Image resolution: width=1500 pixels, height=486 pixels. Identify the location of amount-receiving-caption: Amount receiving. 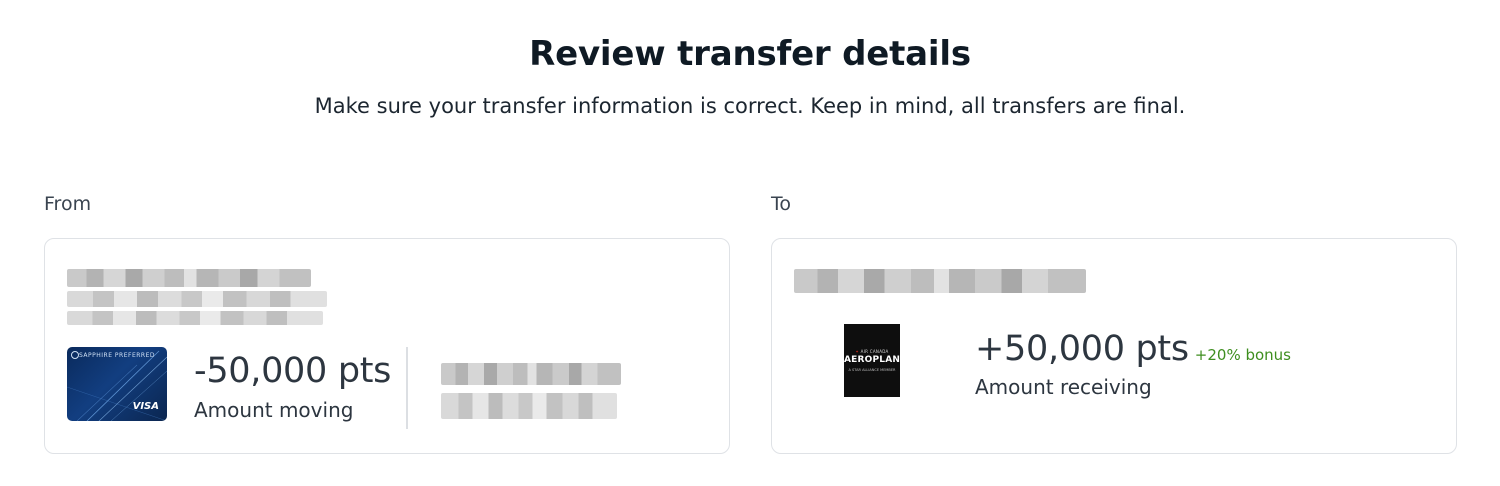
(1063, 387).